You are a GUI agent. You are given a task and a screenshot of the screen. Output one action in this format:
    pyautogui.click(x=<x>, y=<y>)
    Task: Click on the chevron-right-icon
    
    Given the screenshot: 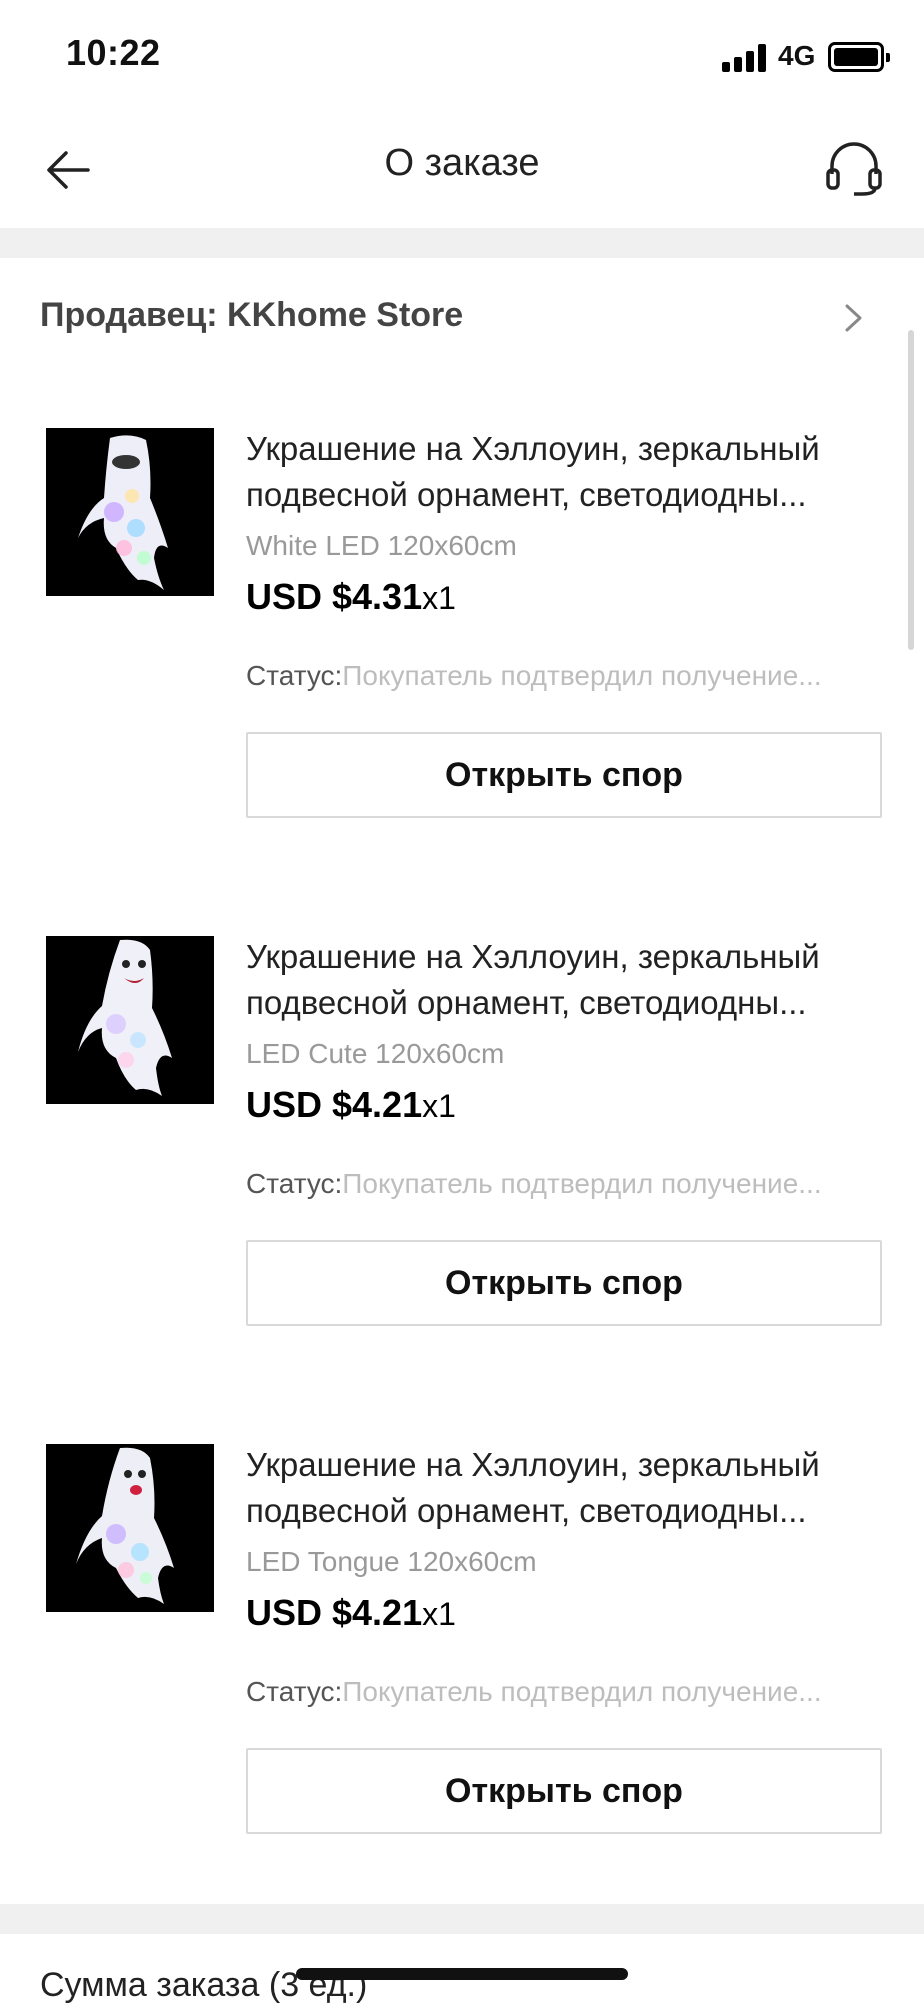 What is the action you would take?
    pyautogui.click(x=853, y=318)
    